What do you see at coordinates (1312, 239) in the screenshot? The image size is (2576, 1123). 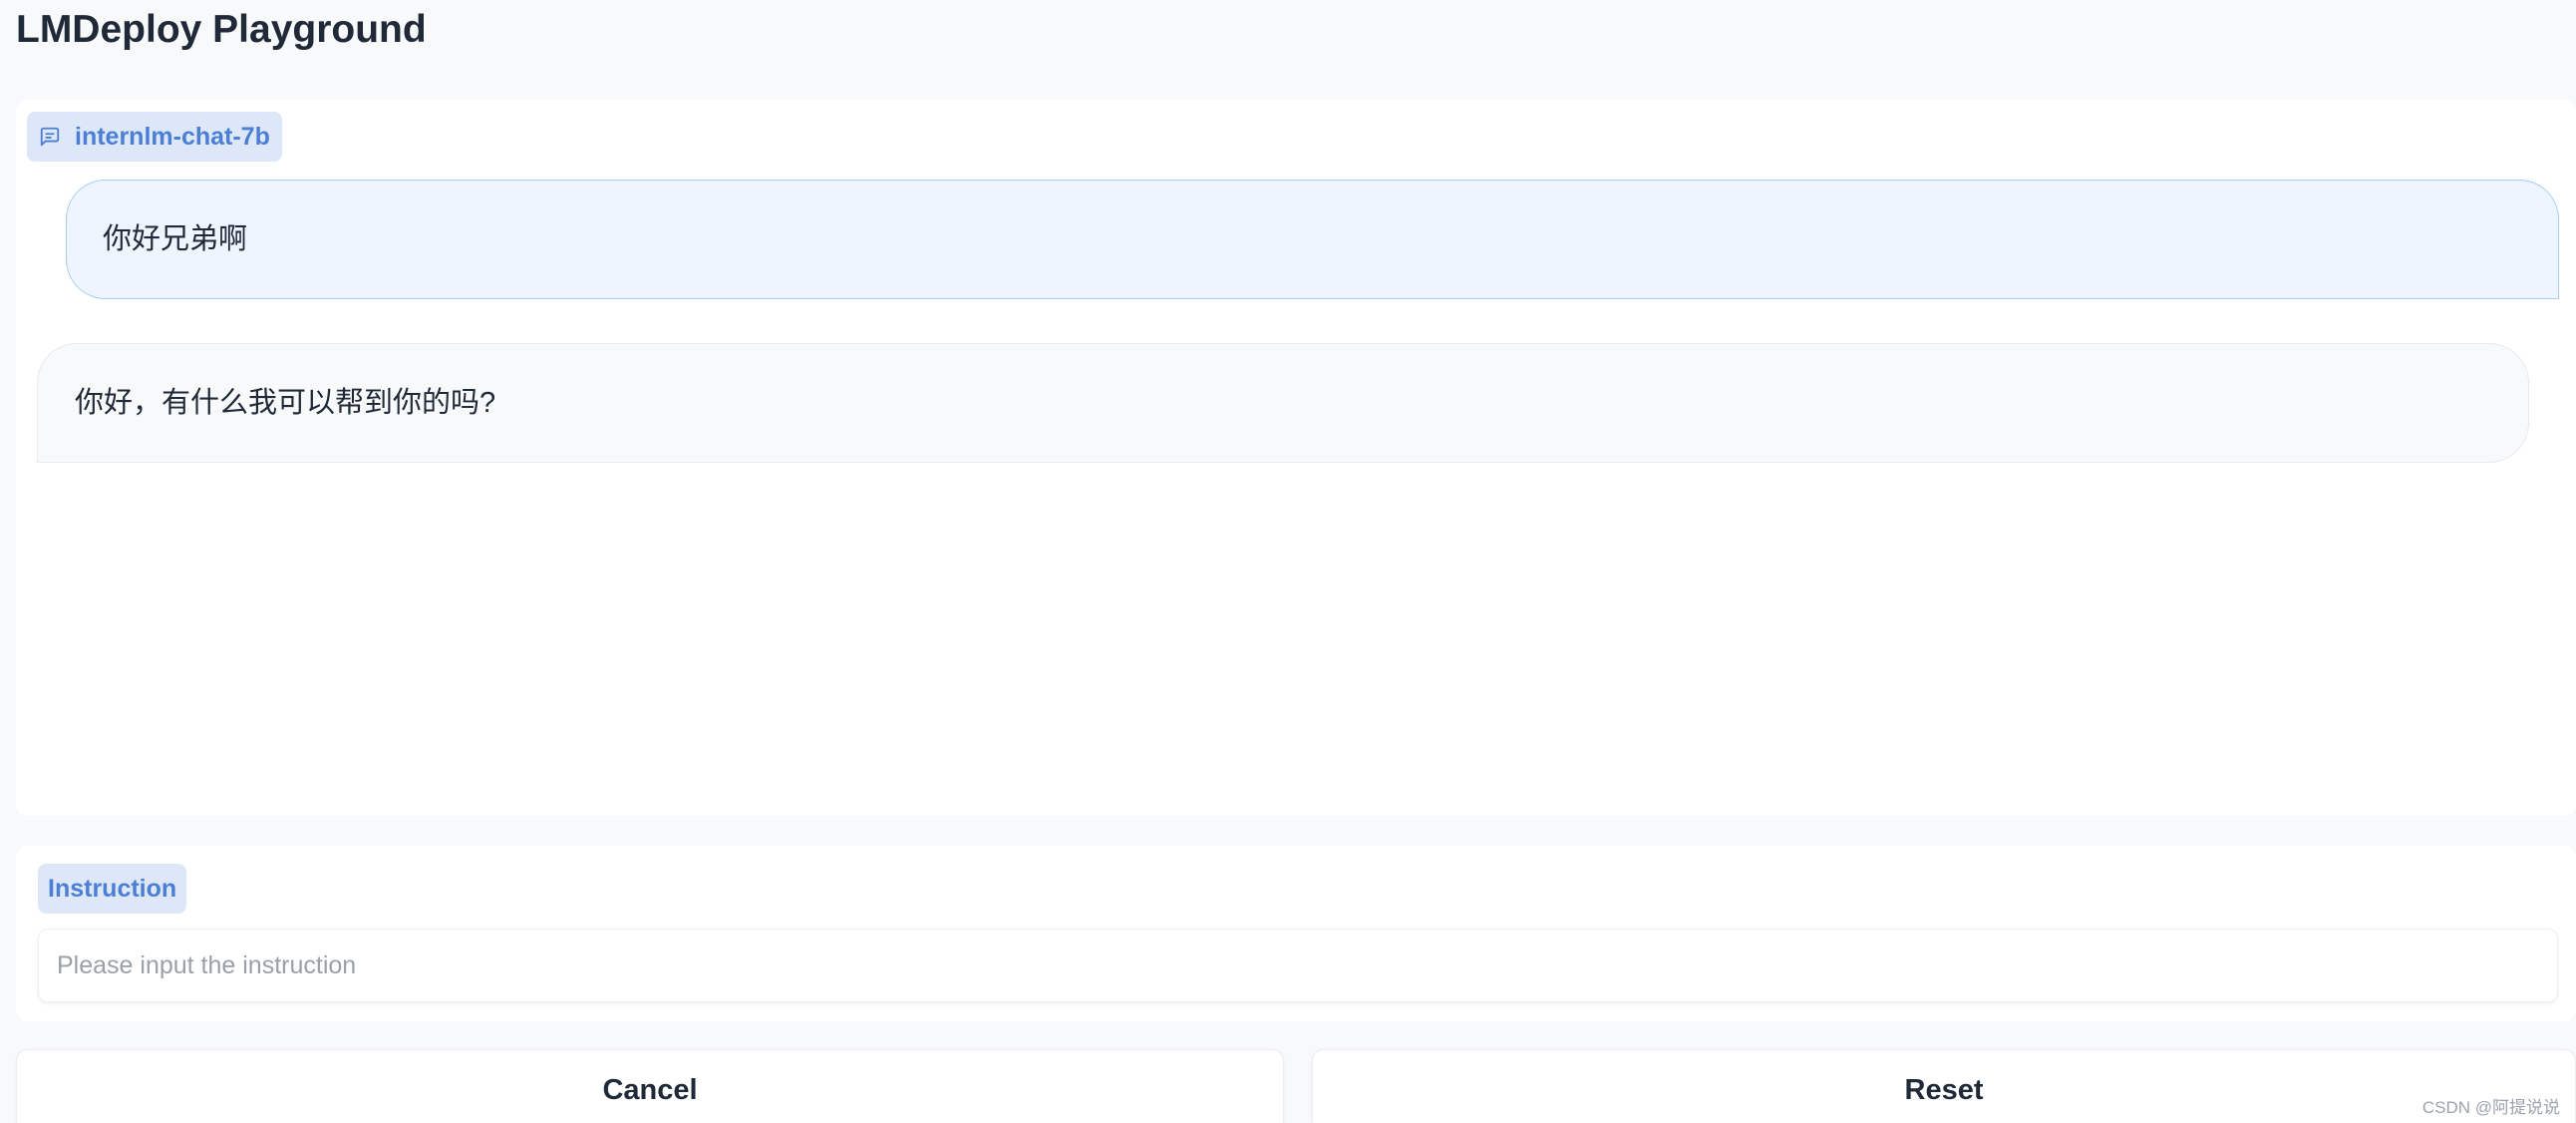 I see `user-message: 你好兄弟啊` at bounding box center [1312, 239].